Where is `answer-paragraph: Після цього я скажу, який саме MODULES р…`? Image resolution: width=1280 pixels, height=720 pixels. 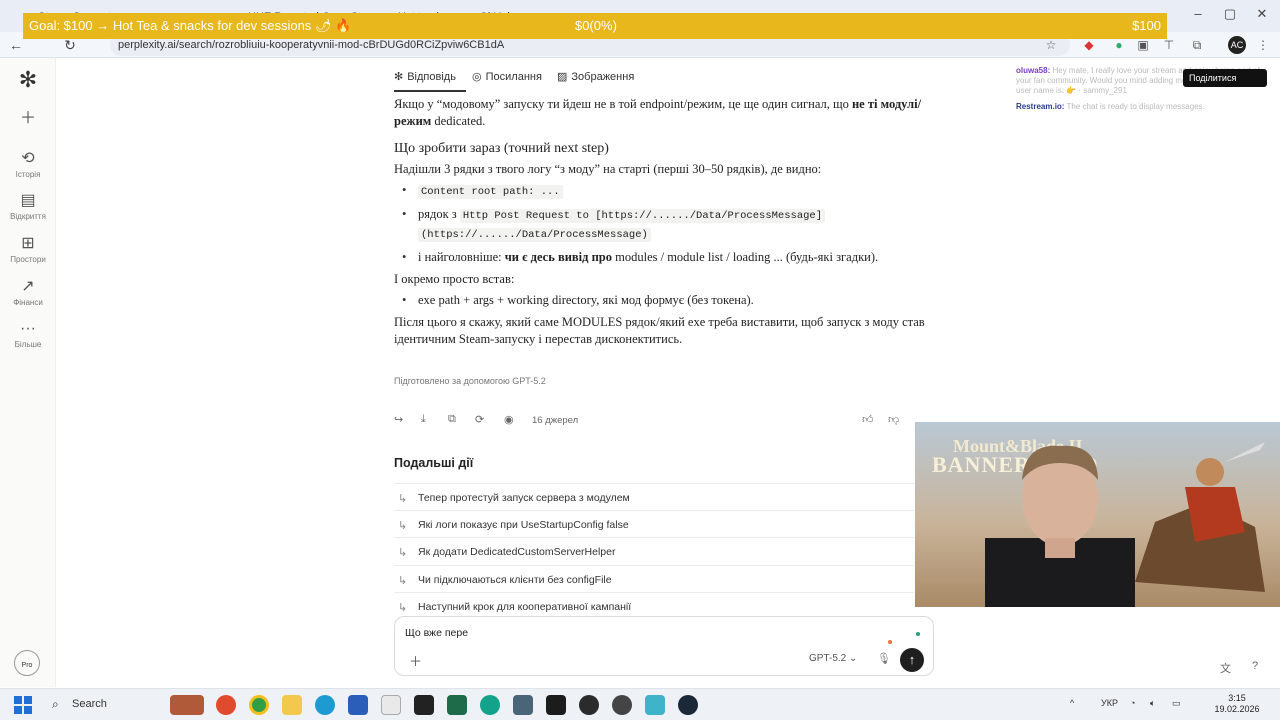 answer-paragraph: Після цього я скажу, який саме MODULES р… is located at coordinates (659, 330).